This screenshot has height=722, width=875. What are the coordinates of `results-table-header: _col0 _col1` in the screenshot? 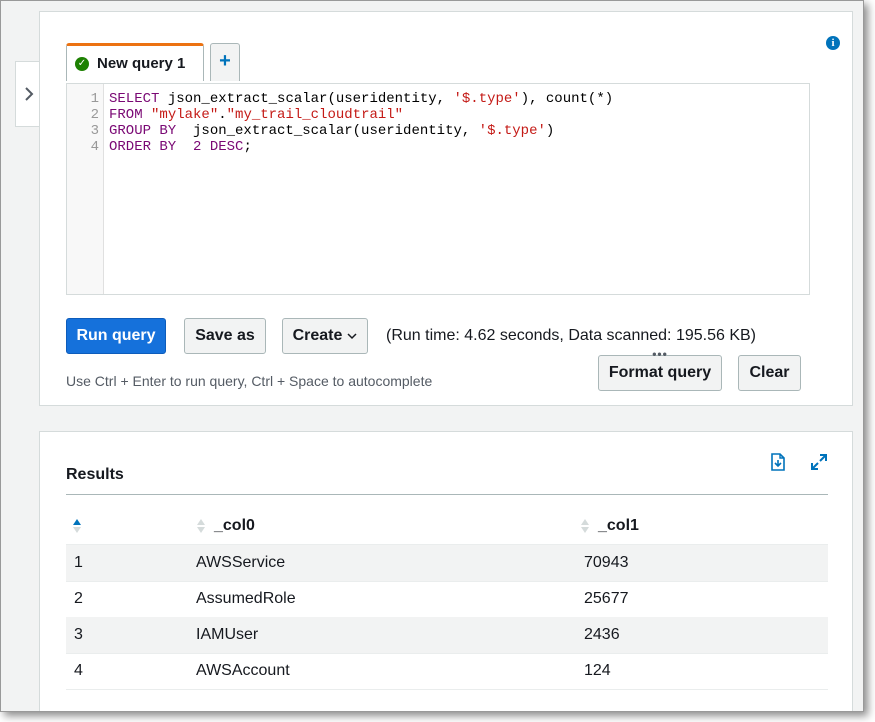 It's located at (447, 526).